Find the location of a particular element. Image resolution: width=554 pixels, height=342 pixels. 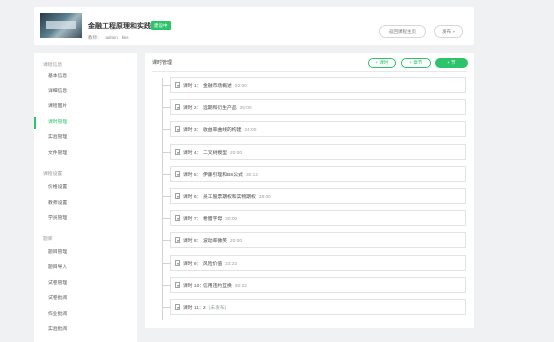

lesson-name: 风险价值 23:22 is located at coordinates (220, 263).